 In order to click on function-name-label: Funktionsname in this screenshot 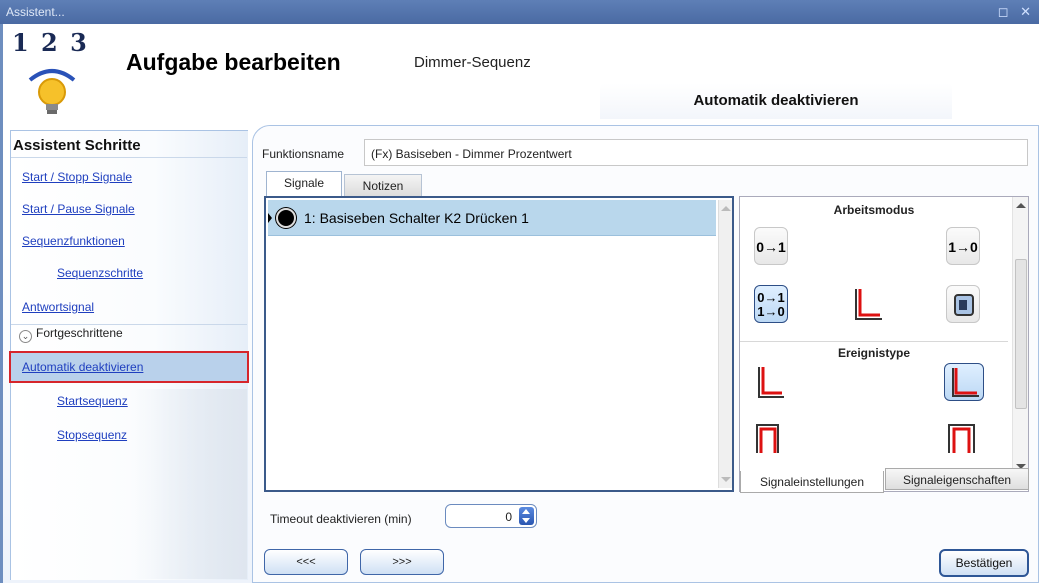, I will do `click(303, 154)`.